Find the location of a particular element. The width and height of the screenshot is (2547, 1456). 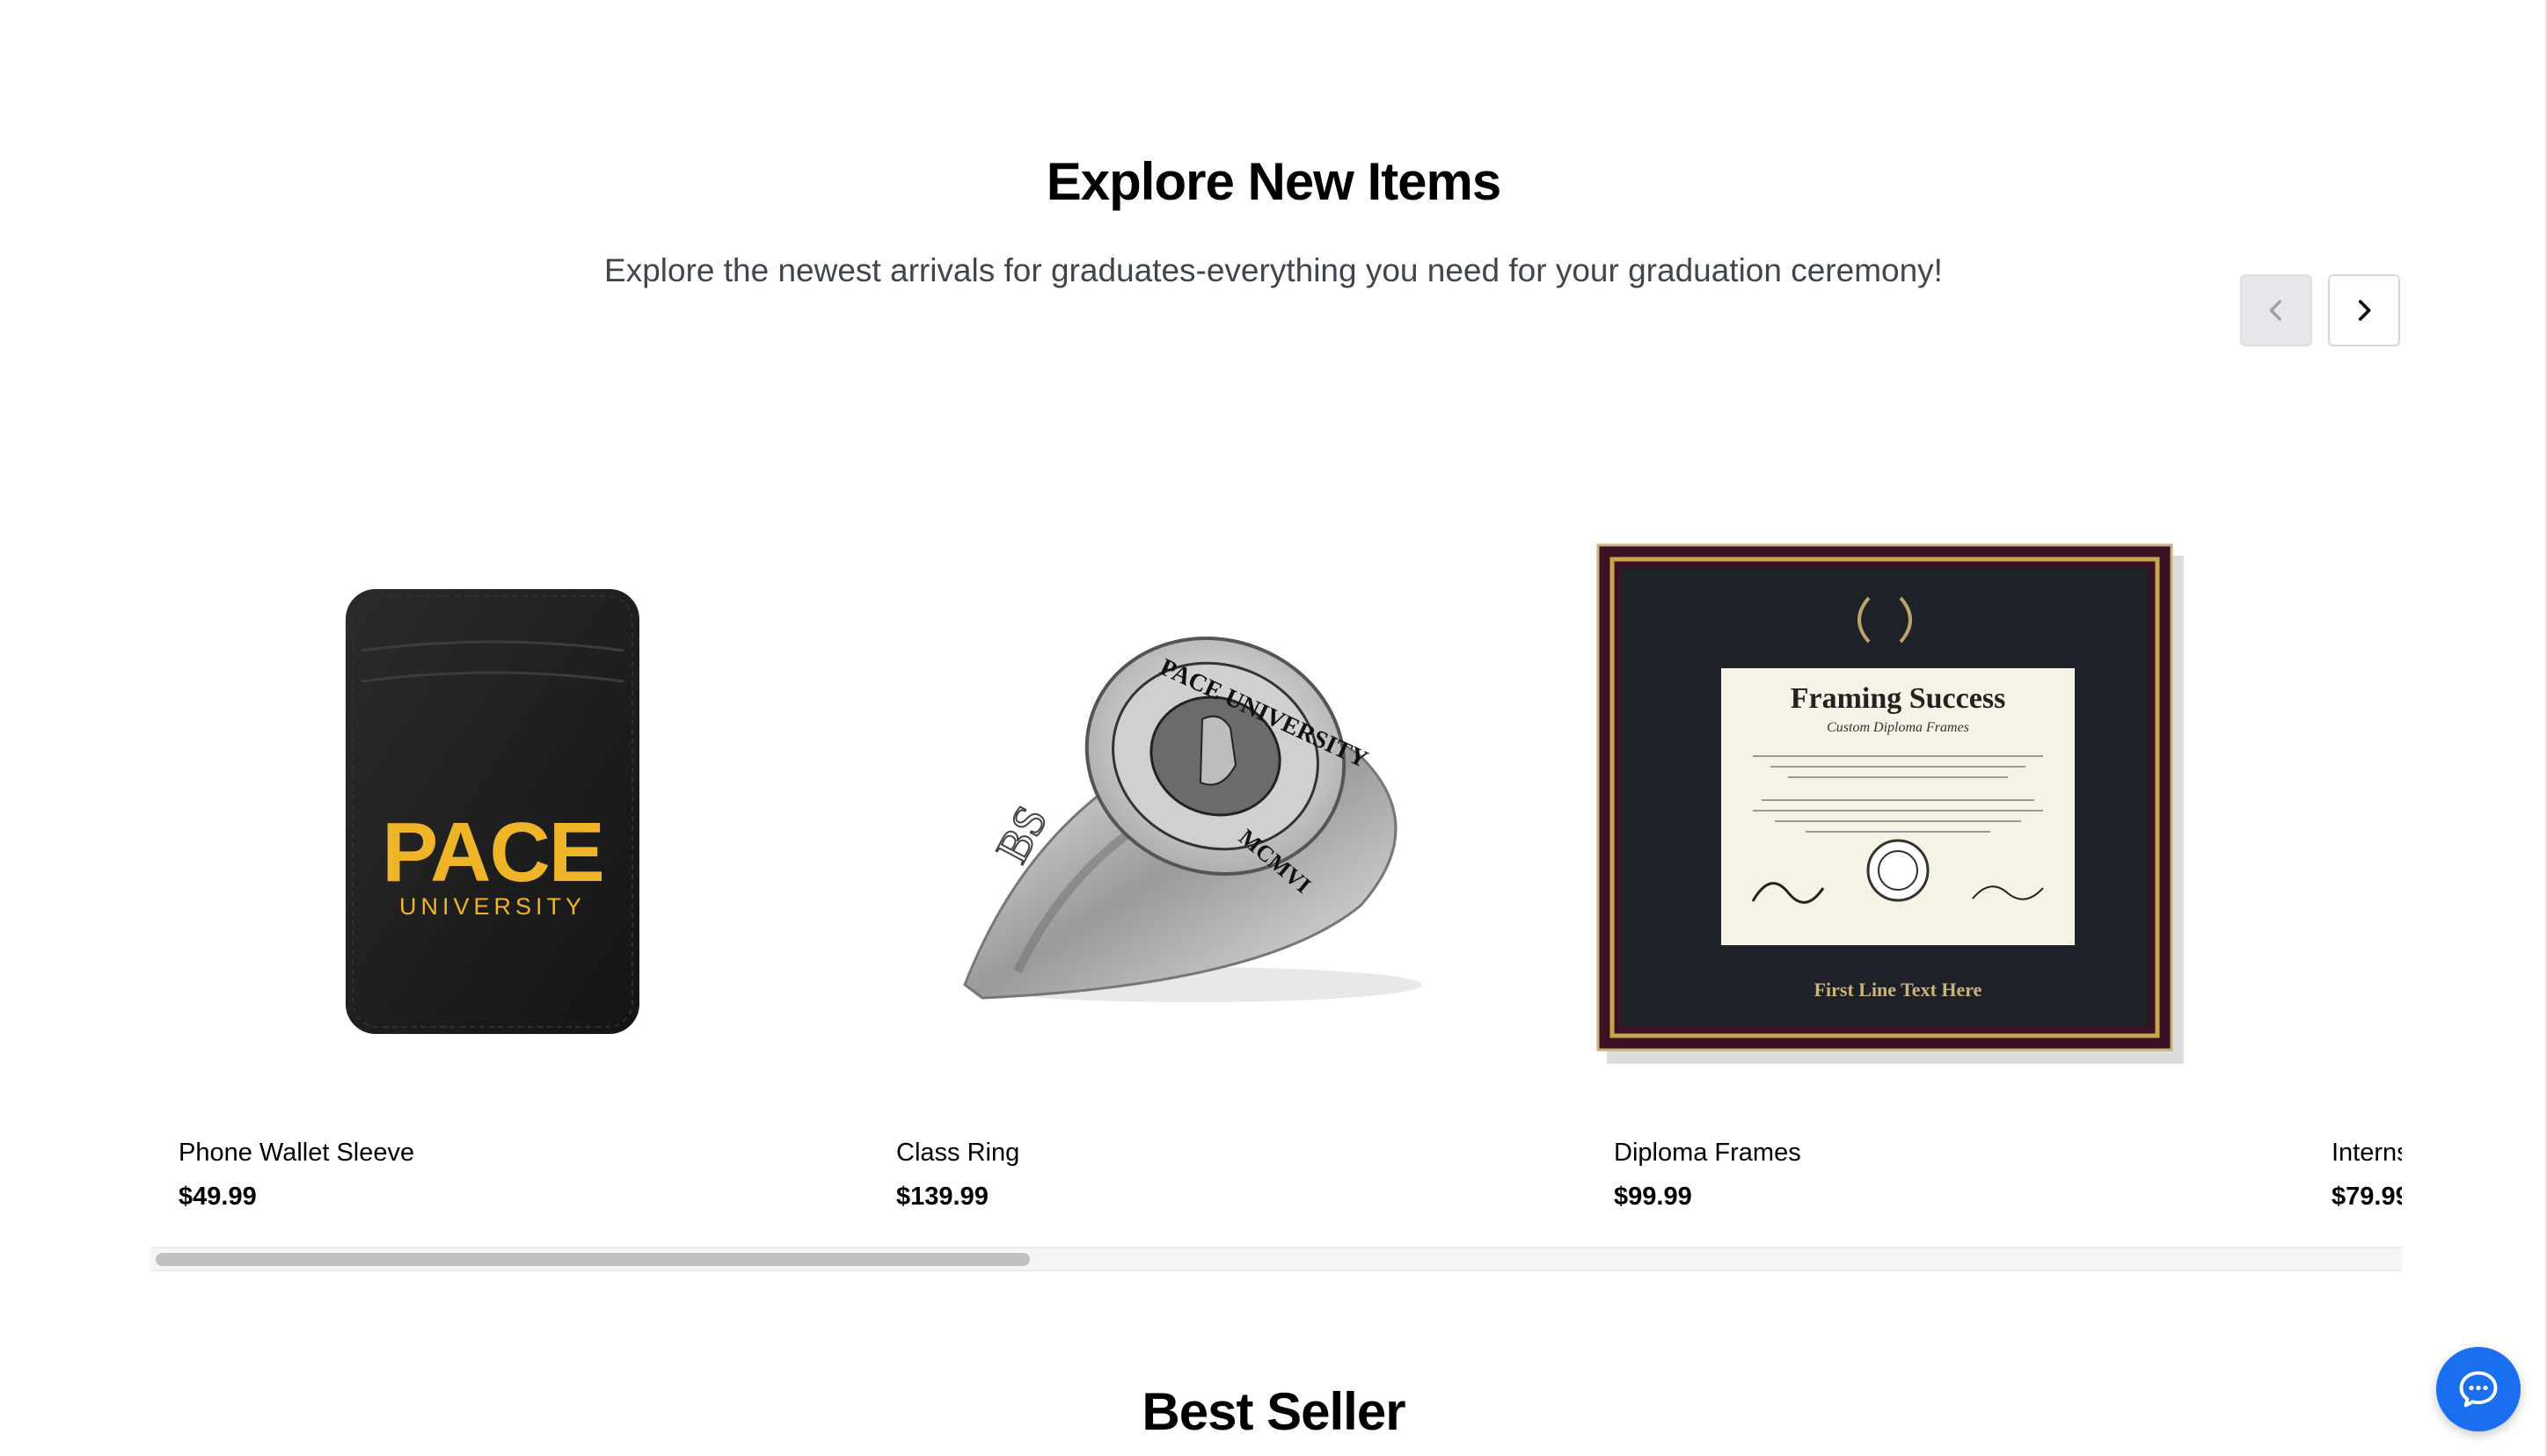

product-price: $99.99 is located at coordinates (1653, 1197).